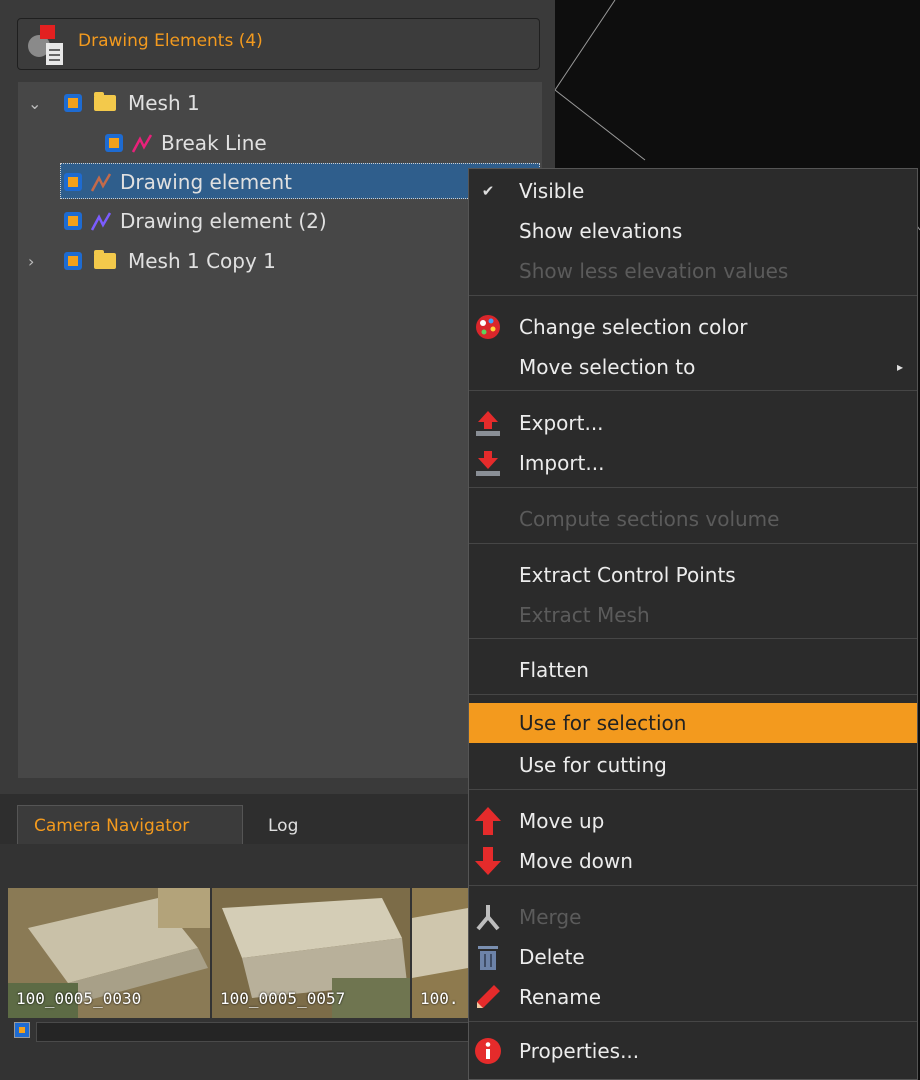  I want to click on menu-item-use-for-cutting: Use for cutting, so click(693, 765).